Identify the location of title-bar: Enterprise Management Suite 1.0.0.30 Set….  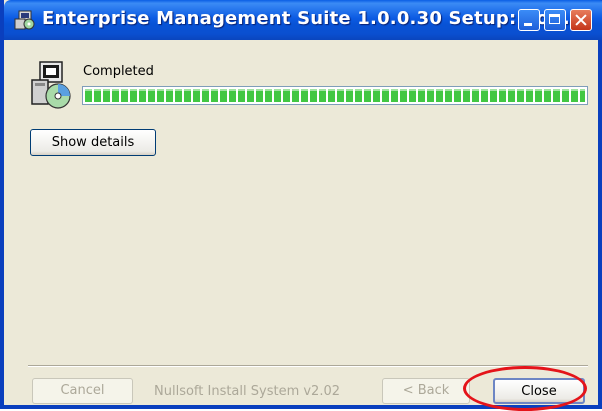
(303, 20).